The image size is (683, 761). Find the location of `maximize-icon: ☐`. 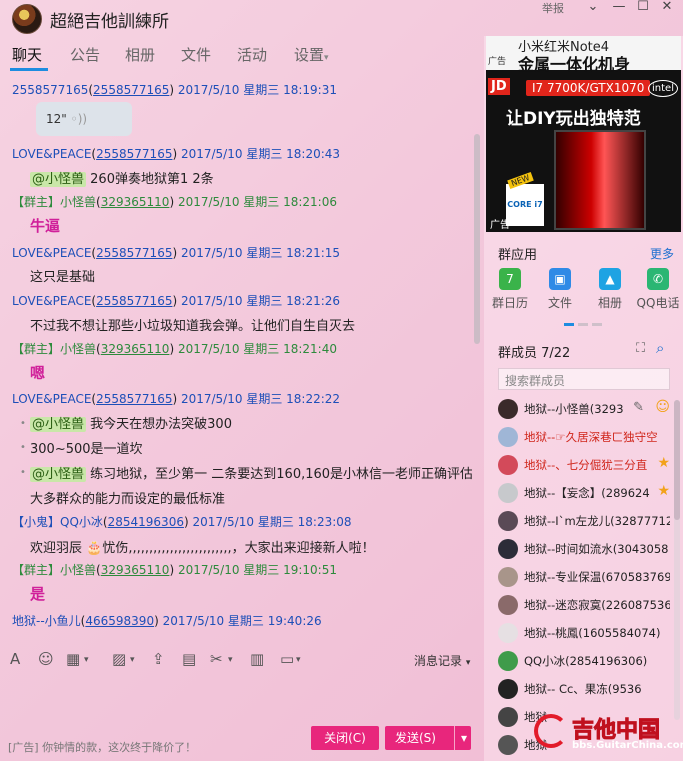

maximize-icon: ☐ is located at coordinates (643, 8).